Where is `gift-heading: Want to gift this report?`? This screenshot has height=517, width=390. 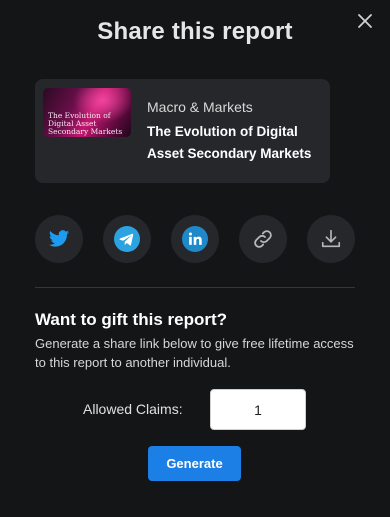
gift-heading: Want to gift this report? is located at coordinates (131, 319).